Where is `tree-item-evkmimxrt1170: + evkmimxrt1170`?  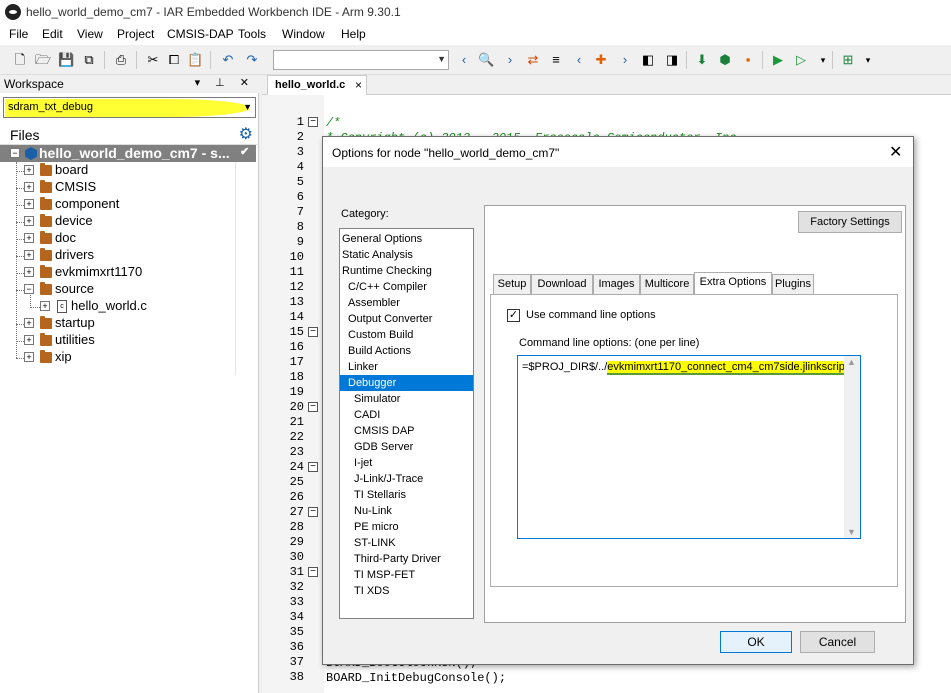 tree-item-evkmimxrt1170: + evkmimxrt1170 is located at coordinates (129, 272).